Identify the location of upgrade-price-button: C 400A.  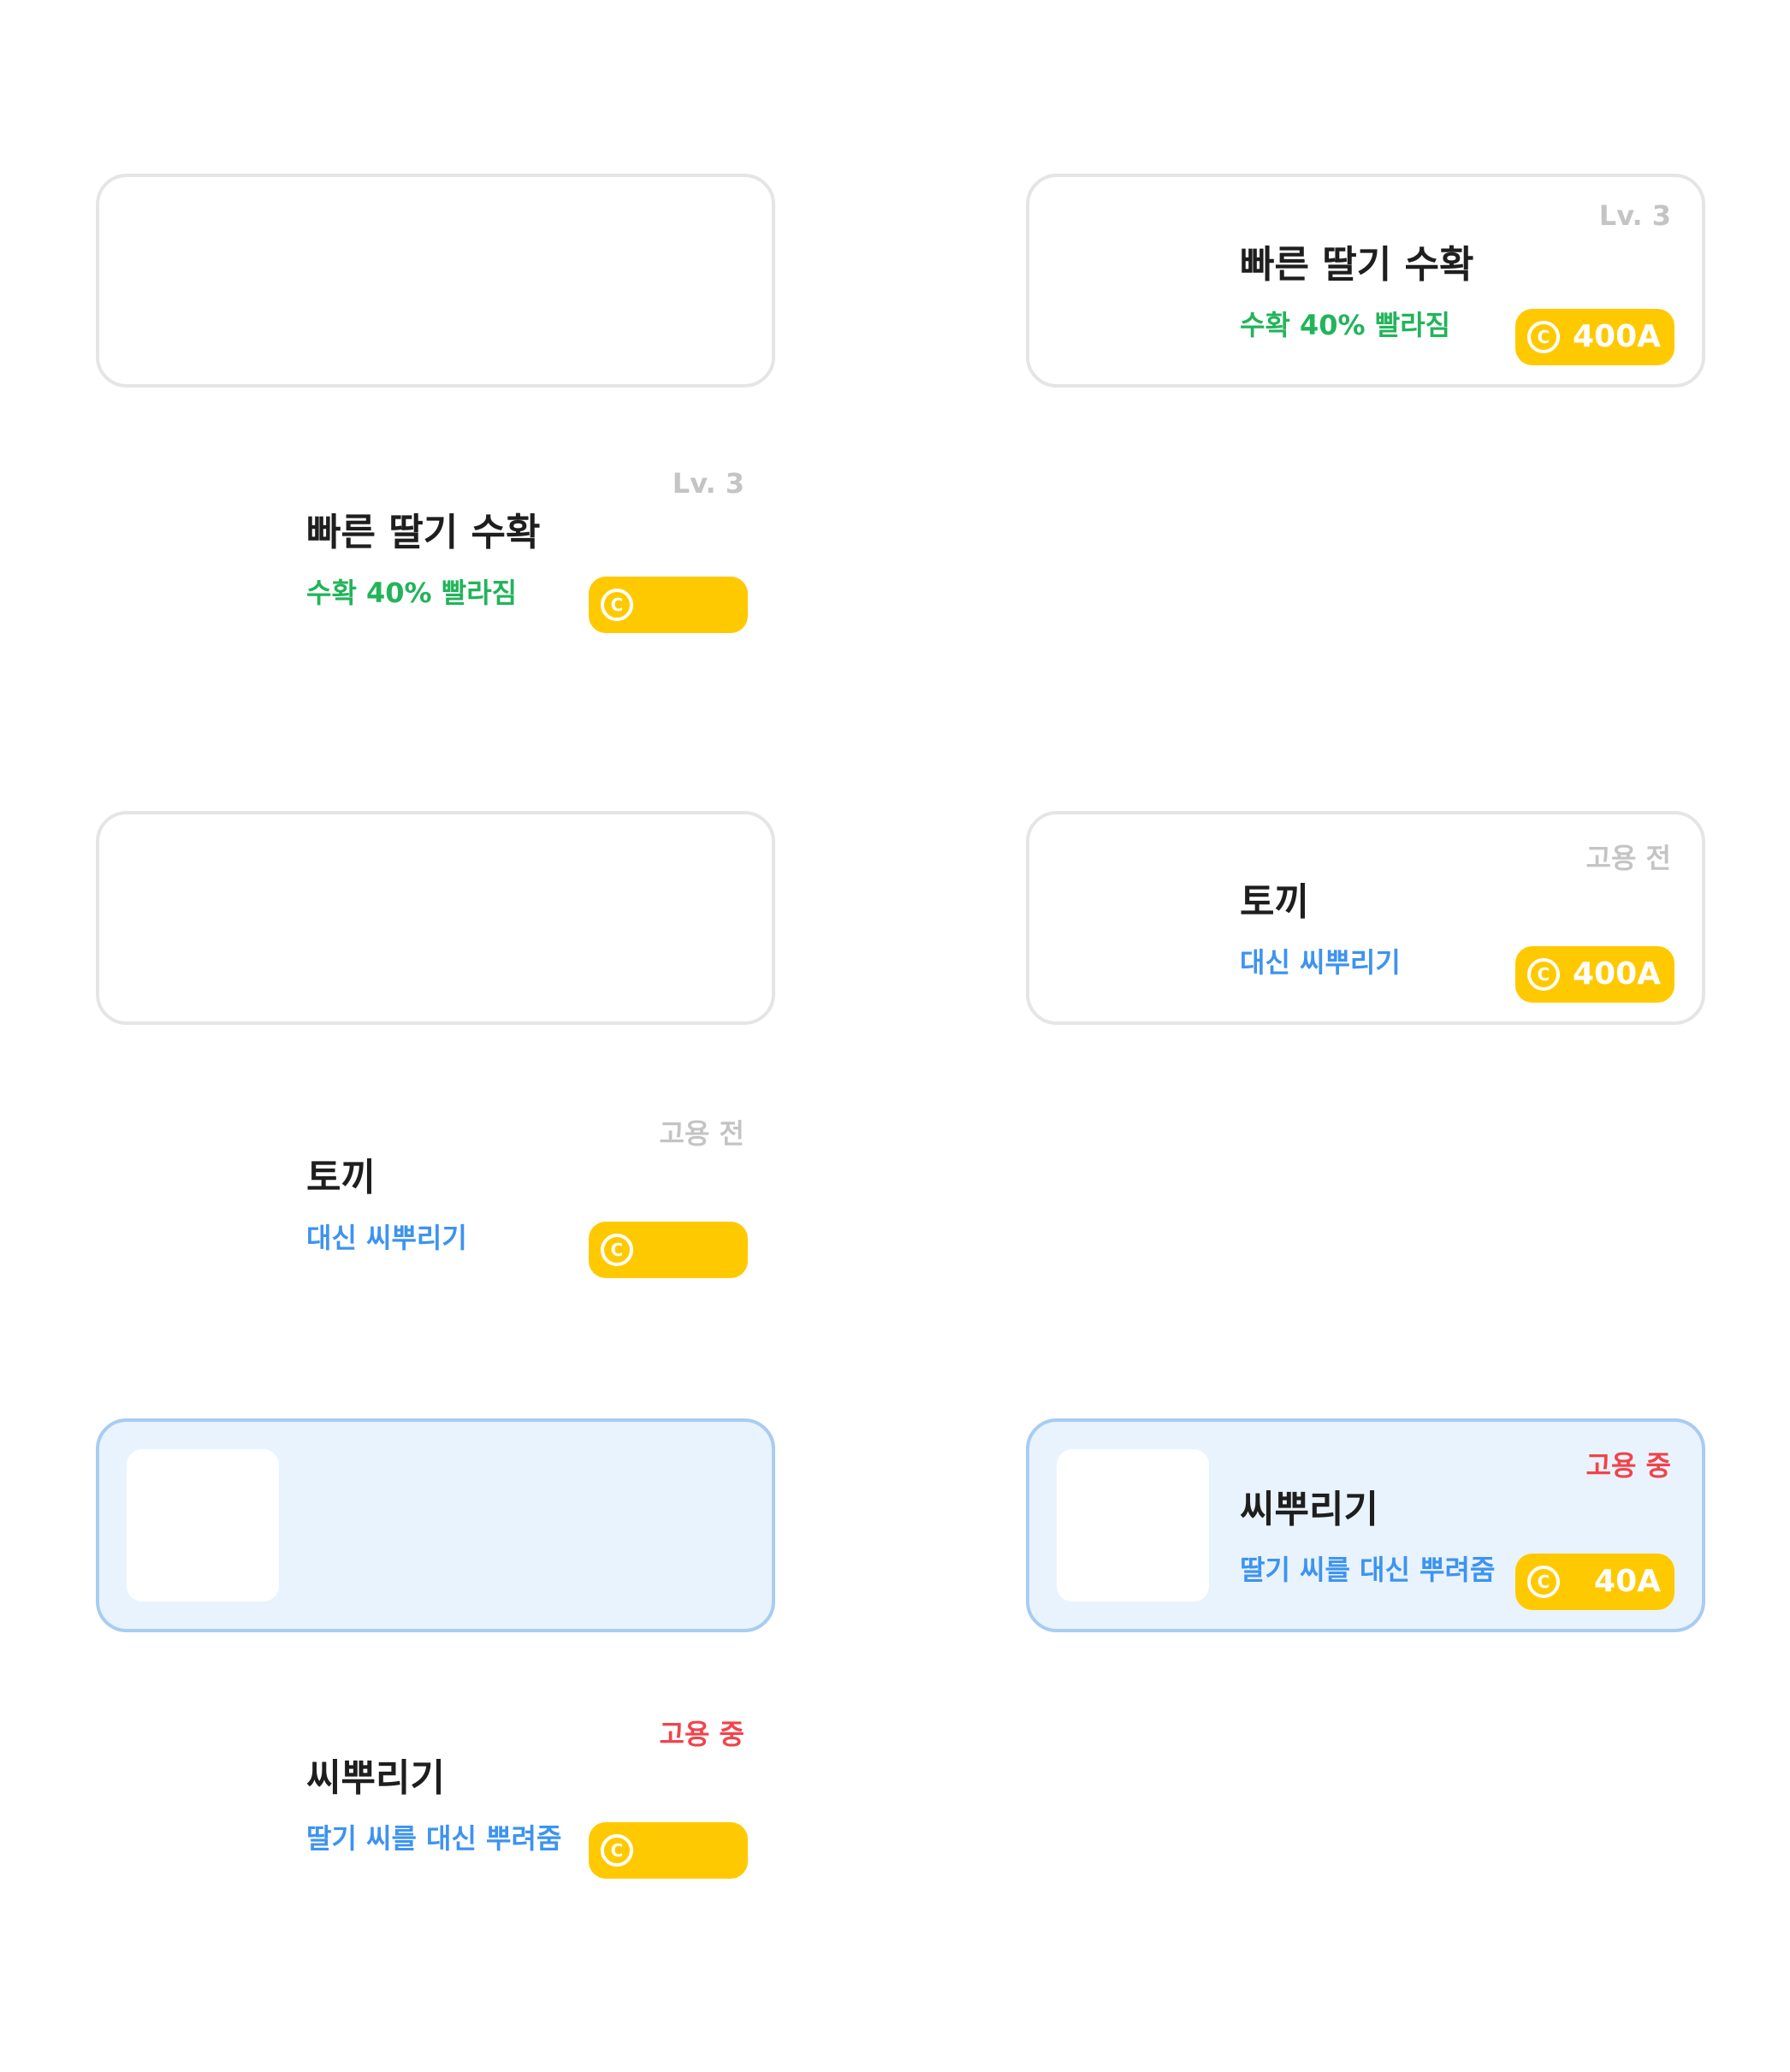
(1594, 337).